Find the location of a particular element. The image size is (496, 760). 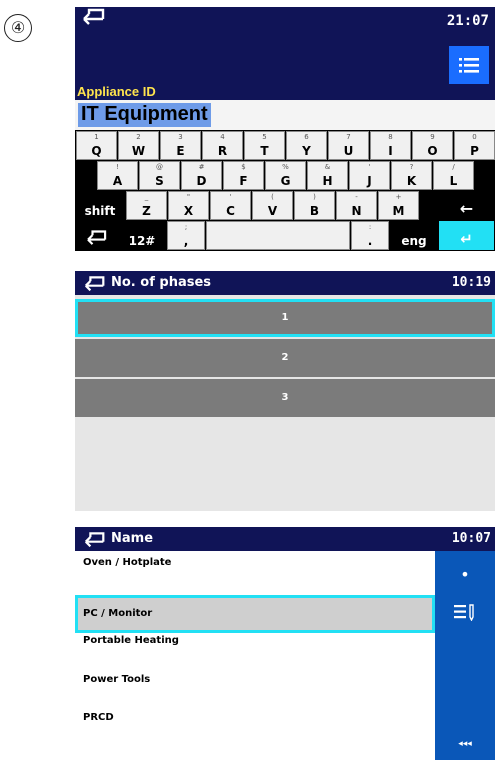

key-label: D is located at coordinates (201, 181).